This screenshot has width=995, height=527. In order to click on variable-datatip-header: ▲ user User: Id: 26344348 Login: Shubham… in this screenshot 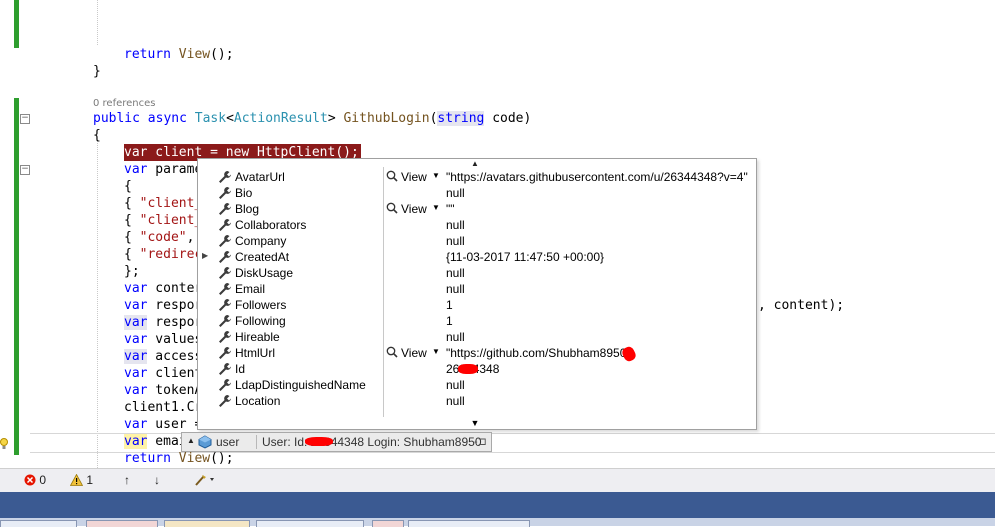, I will do `click(336, 442)`.